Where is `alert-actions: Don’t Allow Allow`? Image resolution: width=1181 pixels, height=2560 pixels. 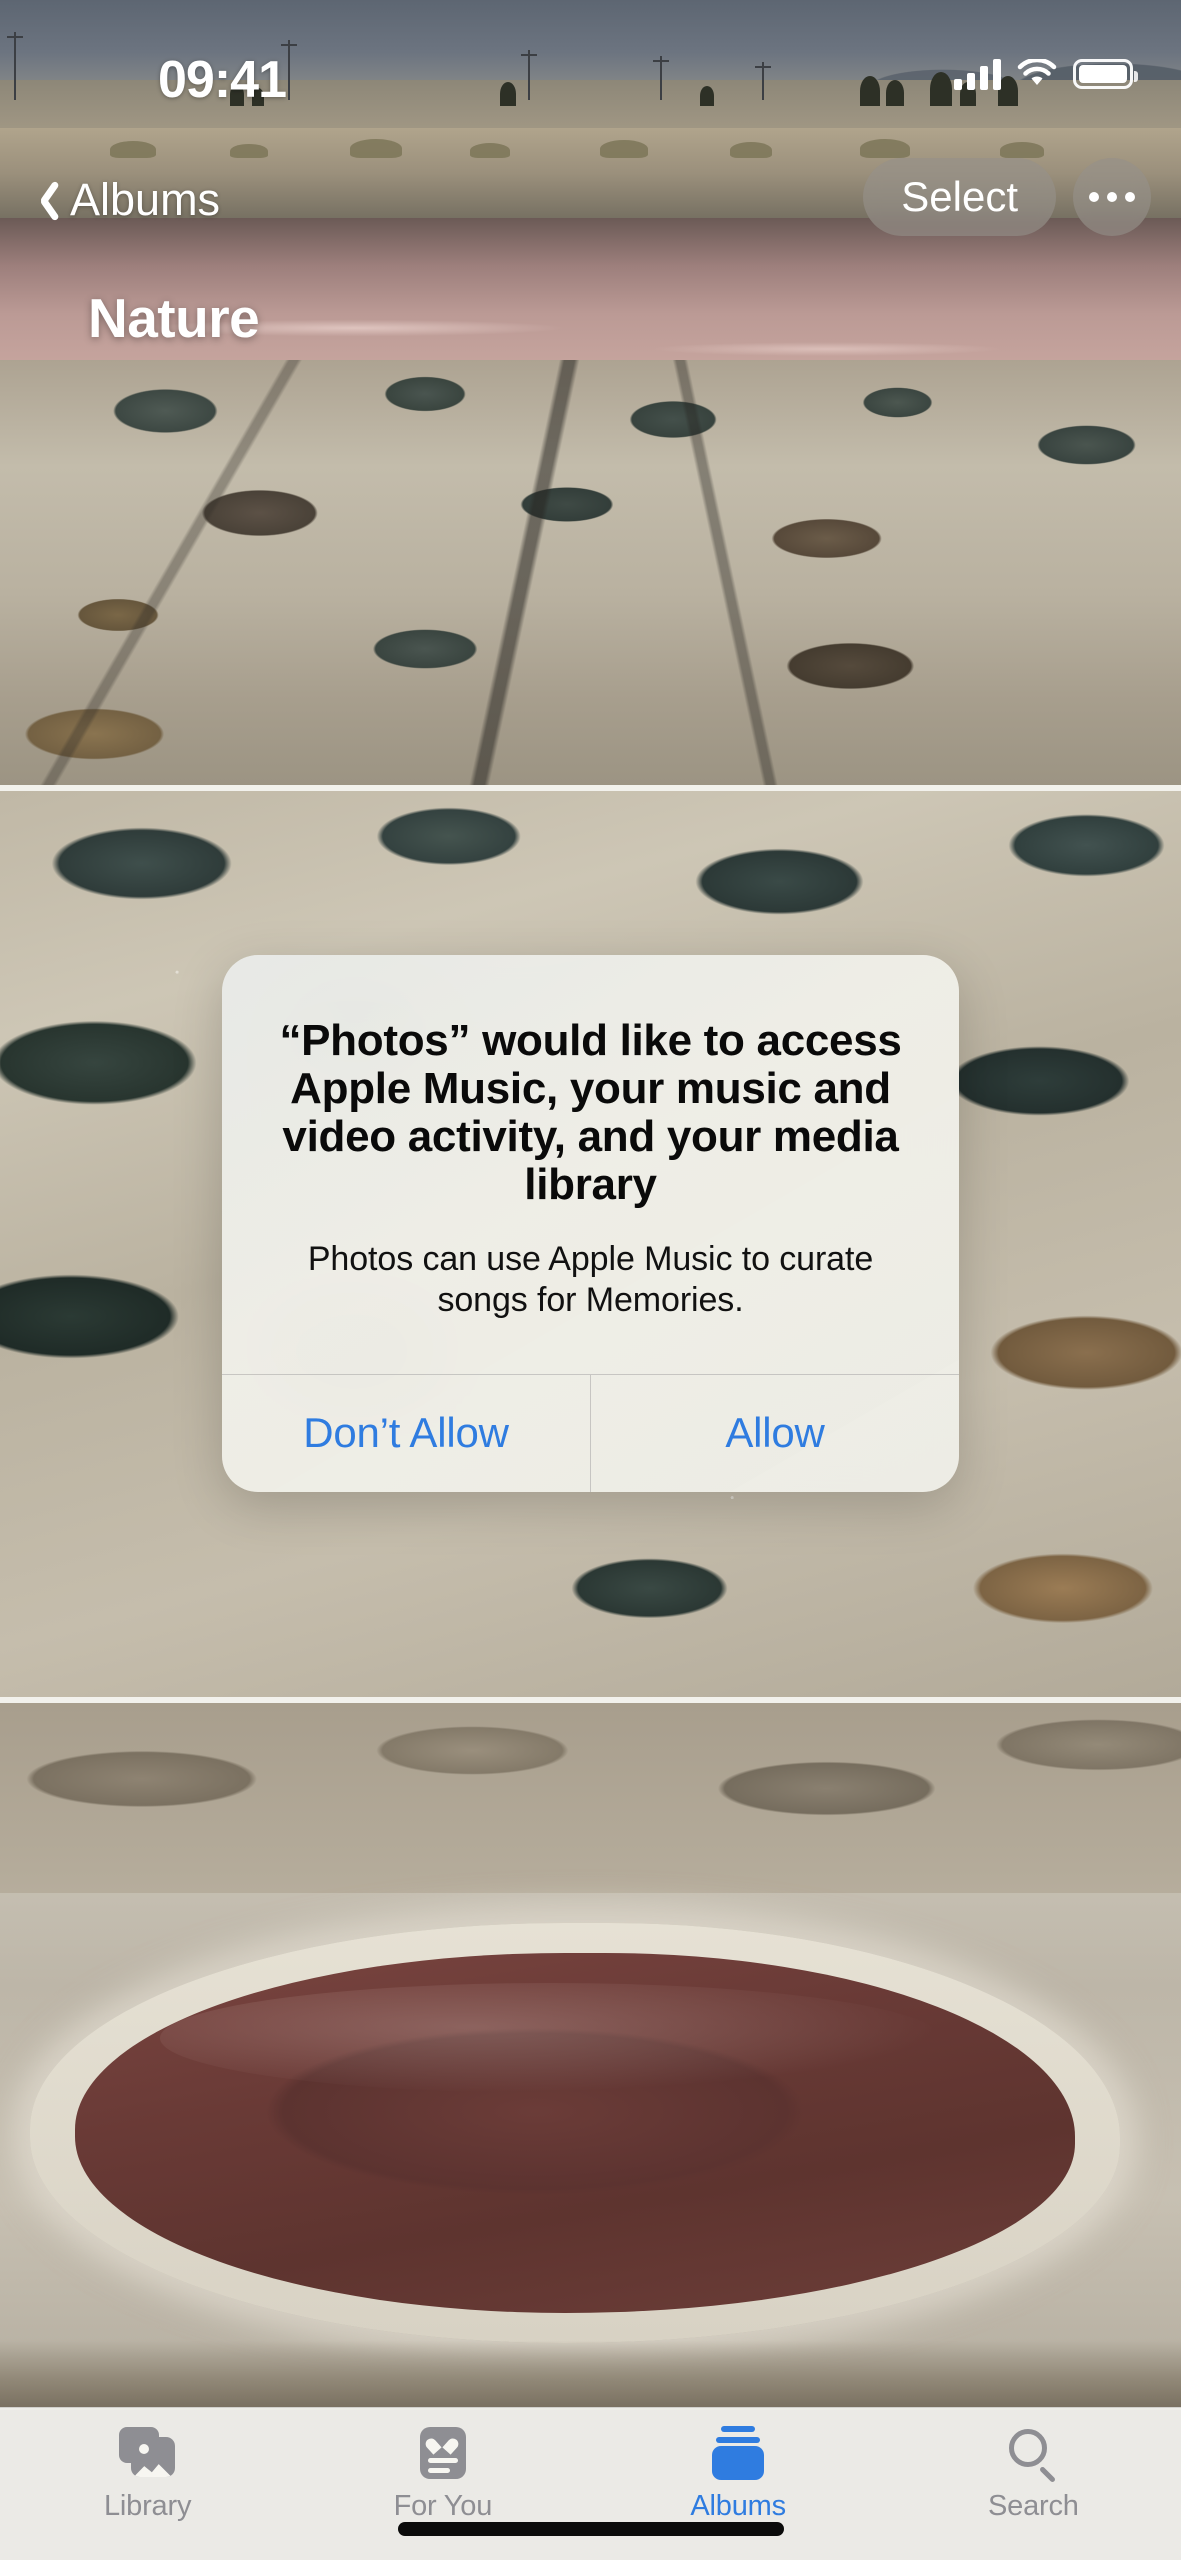 alert-actions: Don’t Allow Allow is located at coordinates (590, 1432).